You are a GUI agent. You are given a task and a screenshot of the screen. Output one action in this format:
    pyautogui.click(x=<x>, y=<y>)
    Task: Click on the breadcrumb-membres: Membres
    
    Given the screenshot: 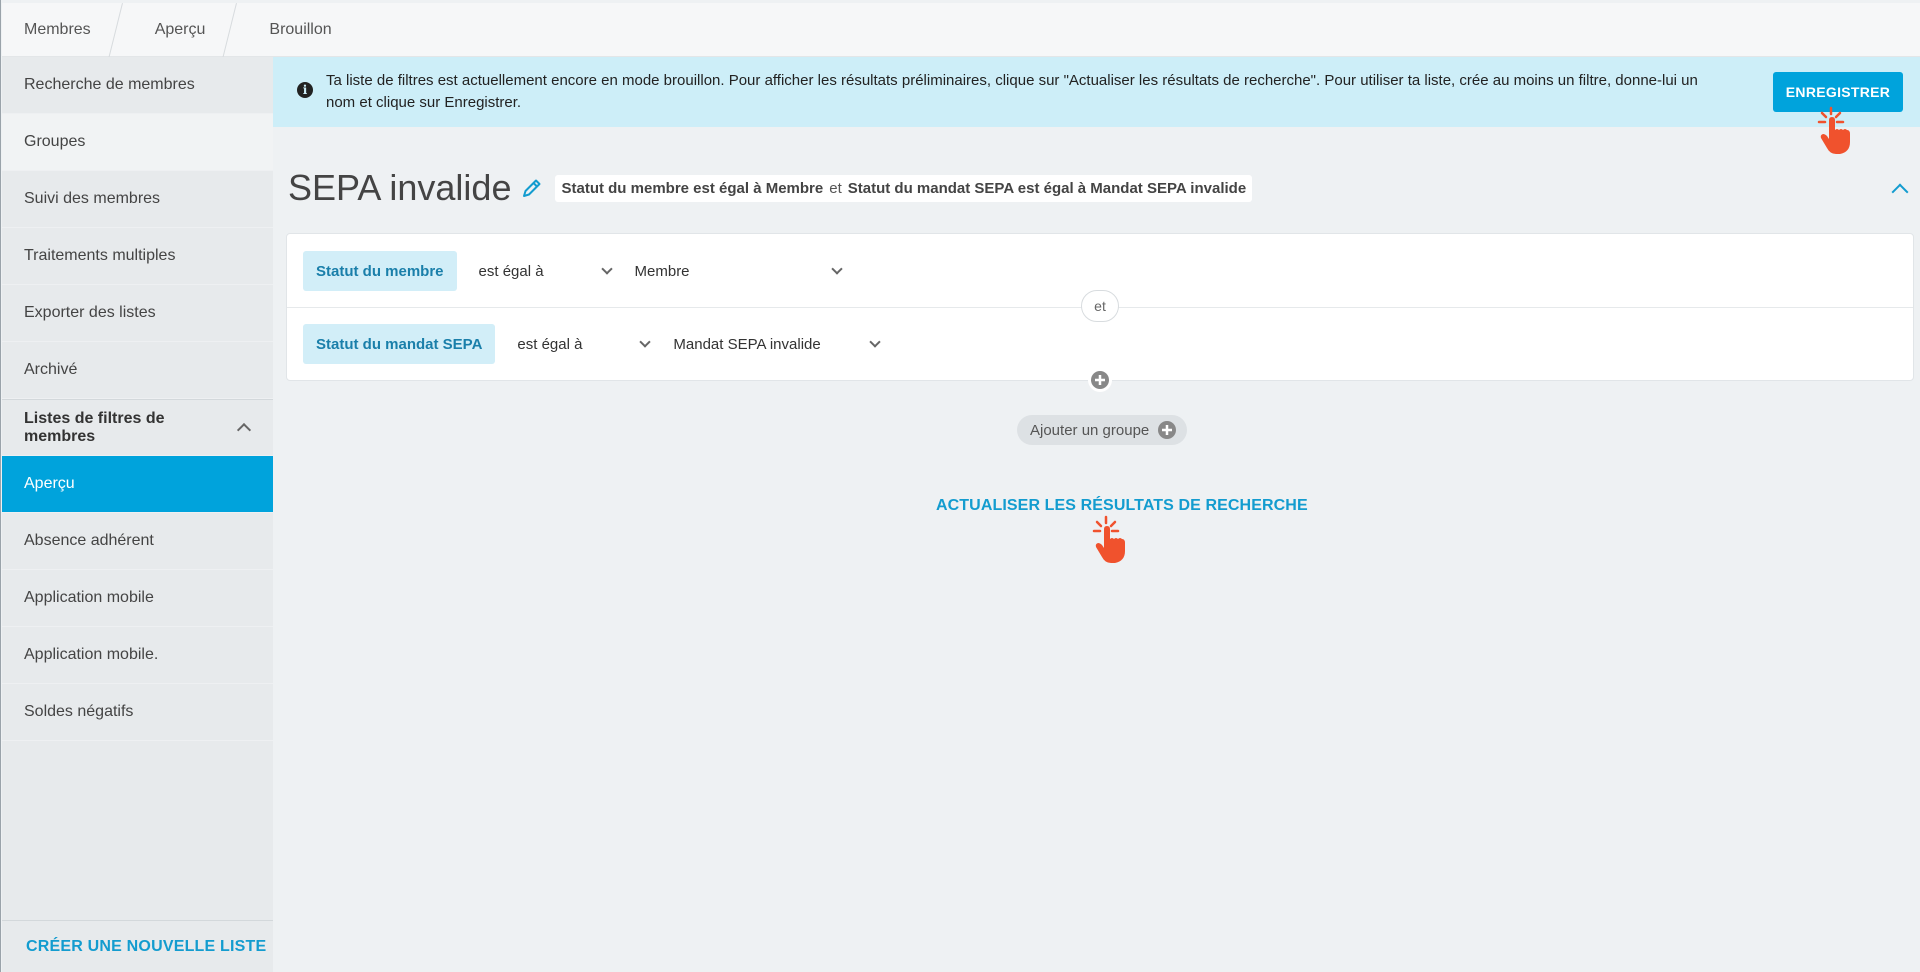 What is the action you would take?
    pyautogui.click(x=57, y=30)
    